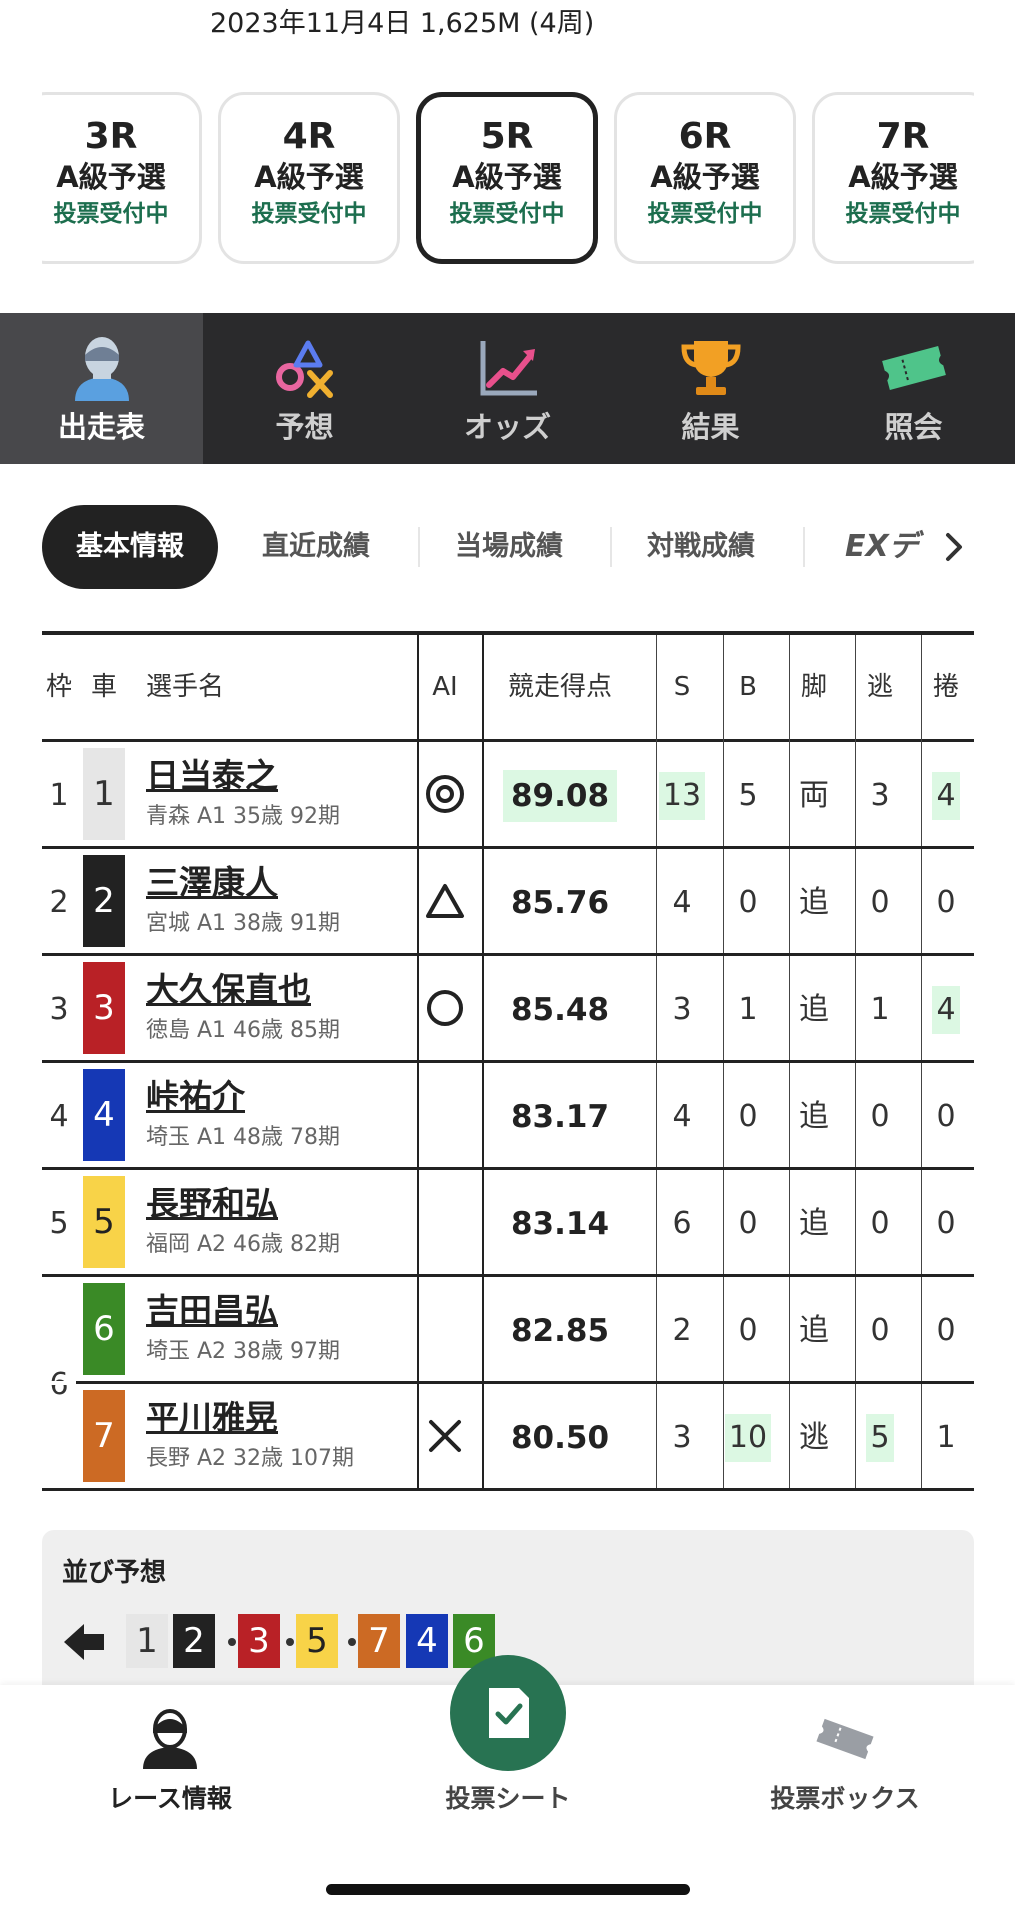 This screenshot has height=1920, width=1015. I want to click on stat-b: 1, so click(748, 1009).